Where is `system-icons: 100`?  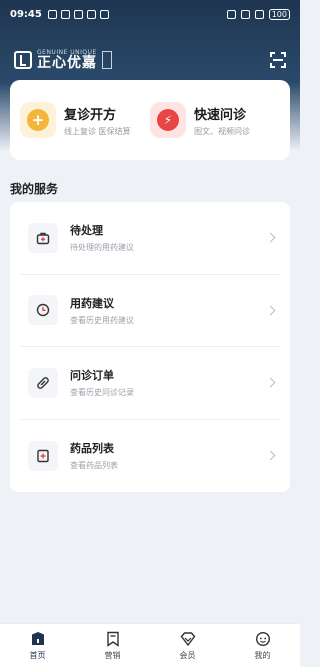 system-icons: 100 is located at coordinates (258, 14).